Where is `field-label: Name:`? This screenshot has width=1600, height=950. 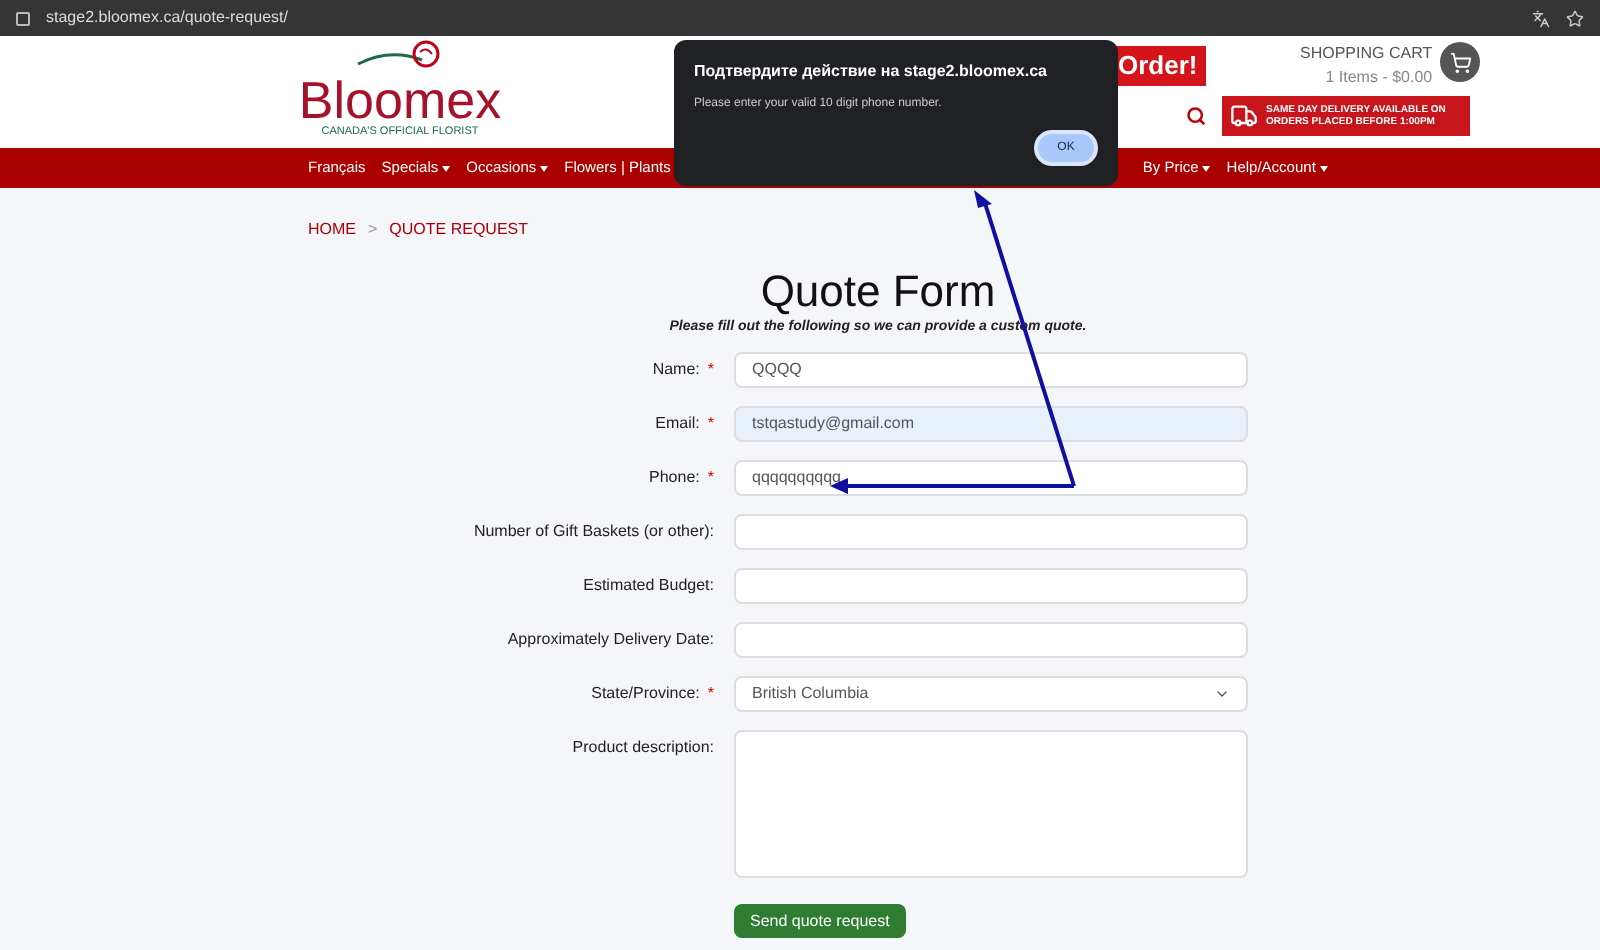 field-label: Name: is located at coordinates (676, 369).